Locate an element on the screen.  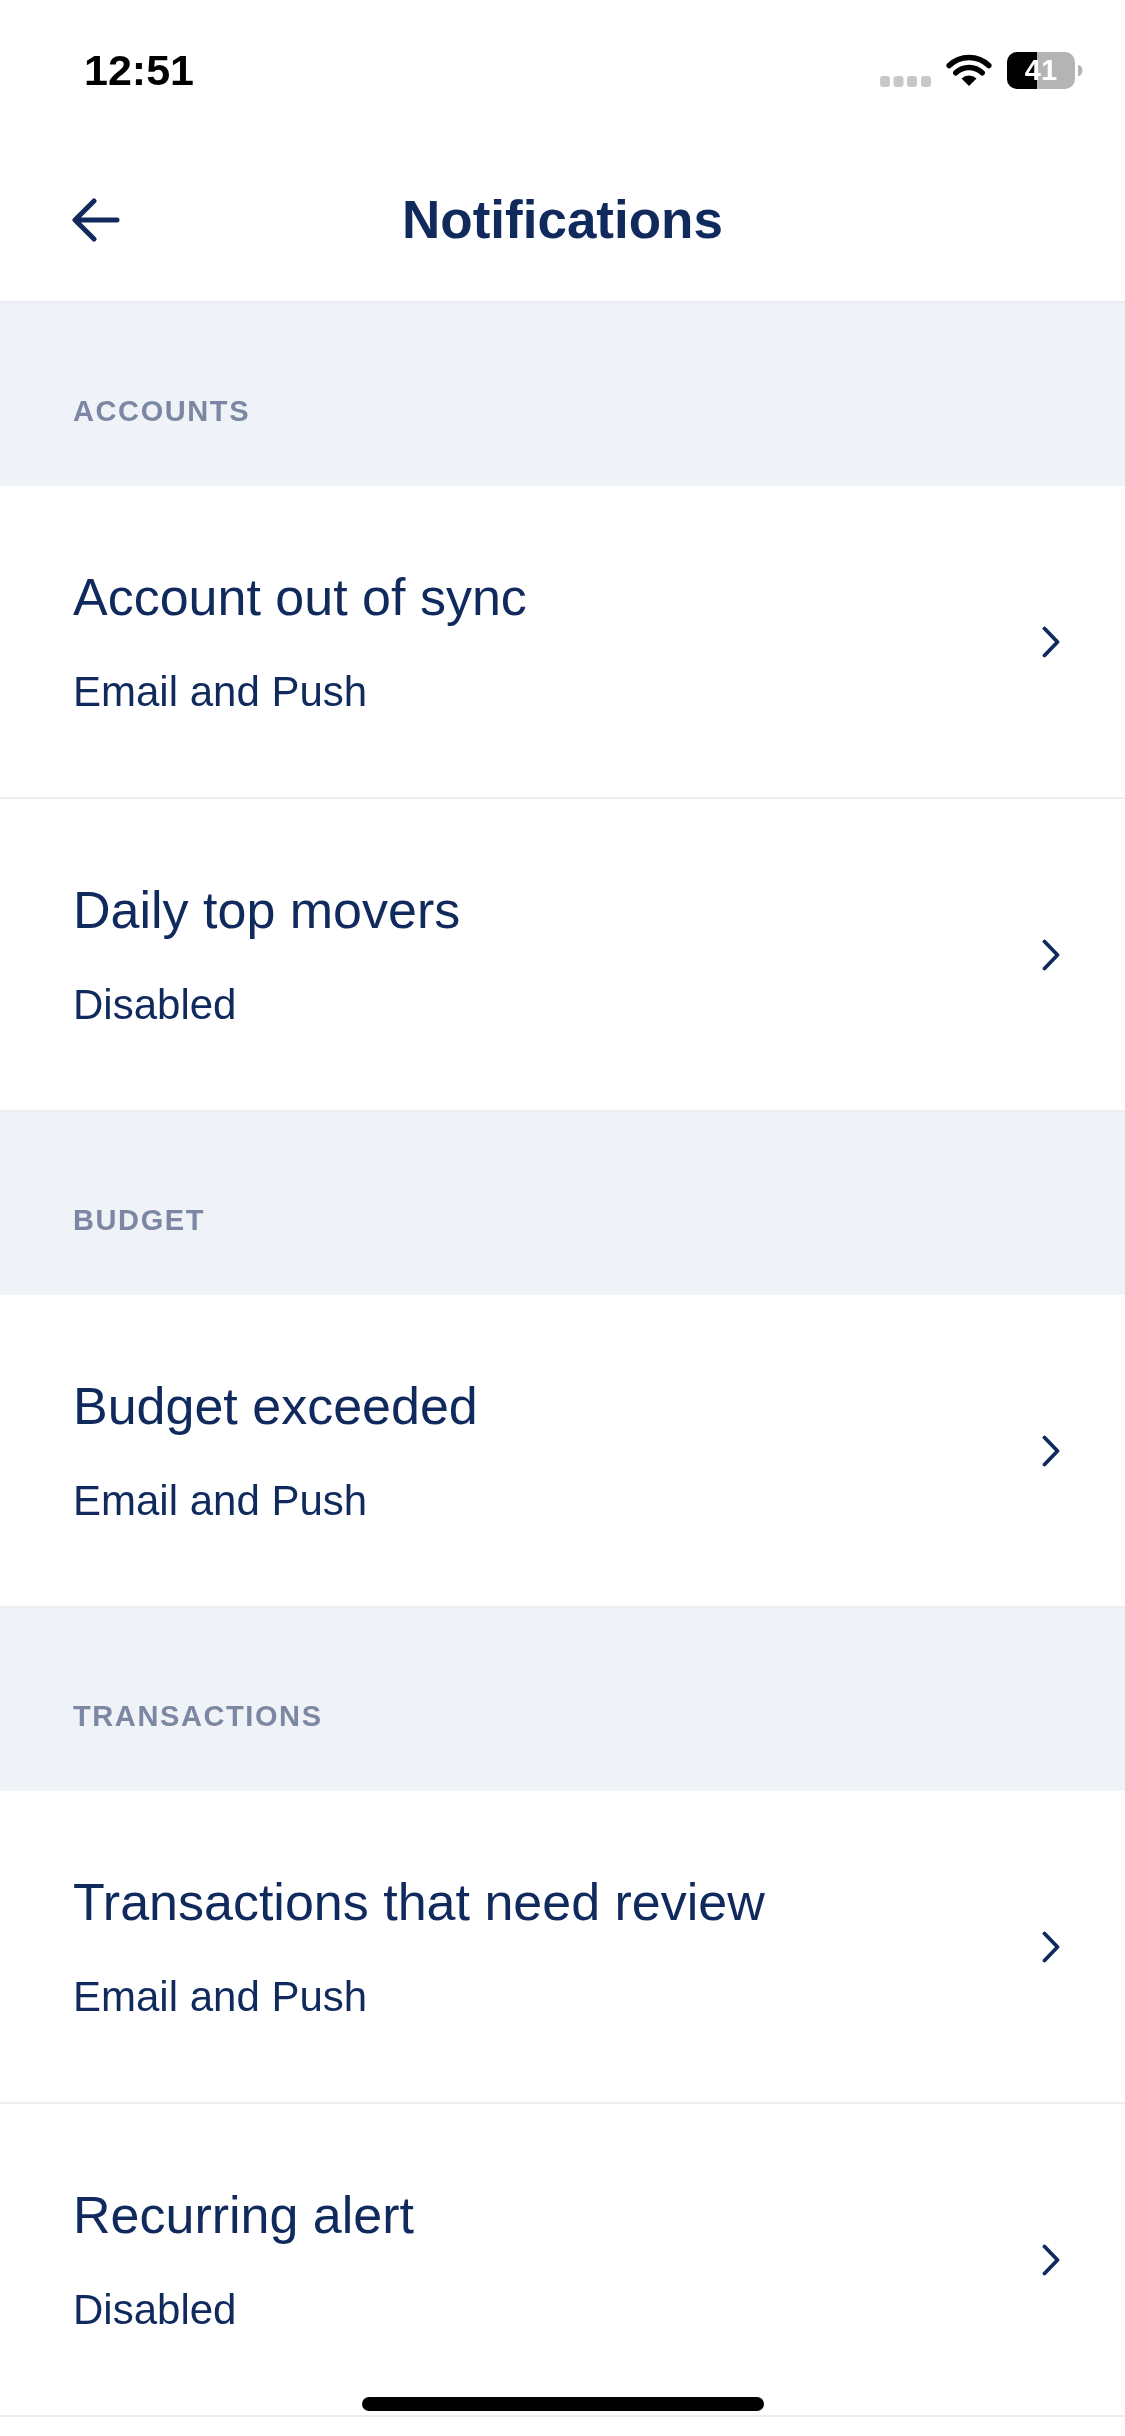
notification-title: Account out of sync is located at coordinates (300, 596).